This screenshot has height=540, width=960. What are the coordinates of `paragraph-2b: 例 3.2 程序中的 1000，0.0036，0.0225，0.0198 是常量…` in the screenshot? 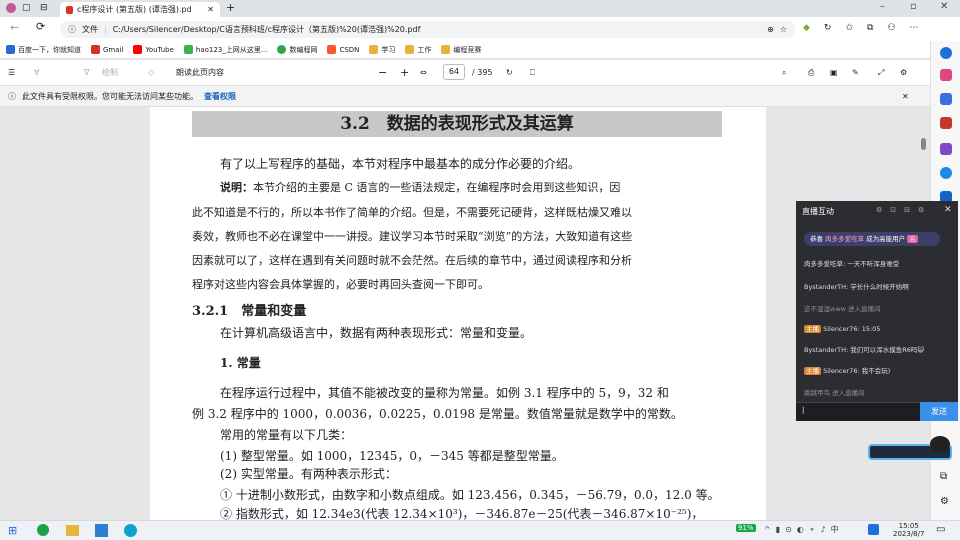 It's located at (437, 414).